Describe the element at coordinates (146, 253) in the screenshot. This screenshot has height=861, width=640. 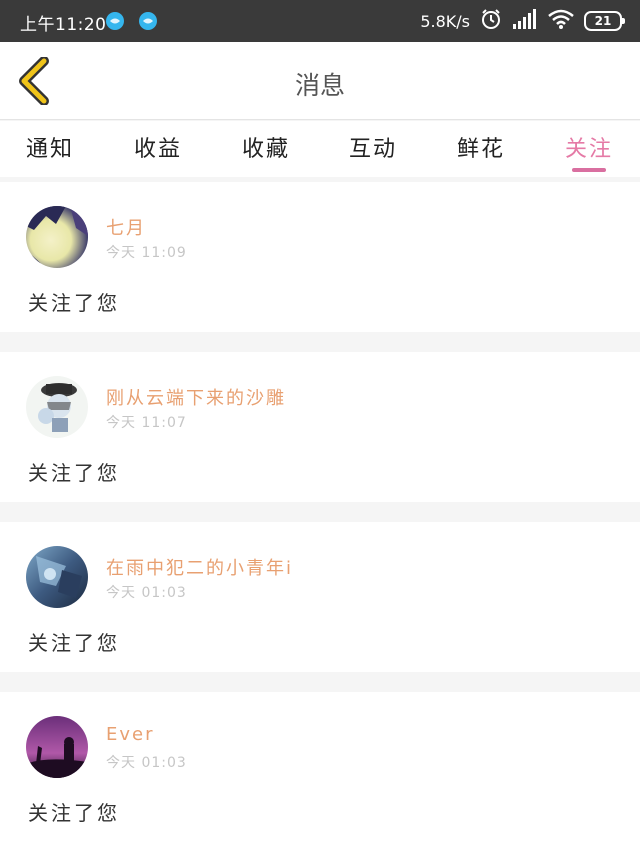
I see `timestamp: 今天 11:09` at that location.